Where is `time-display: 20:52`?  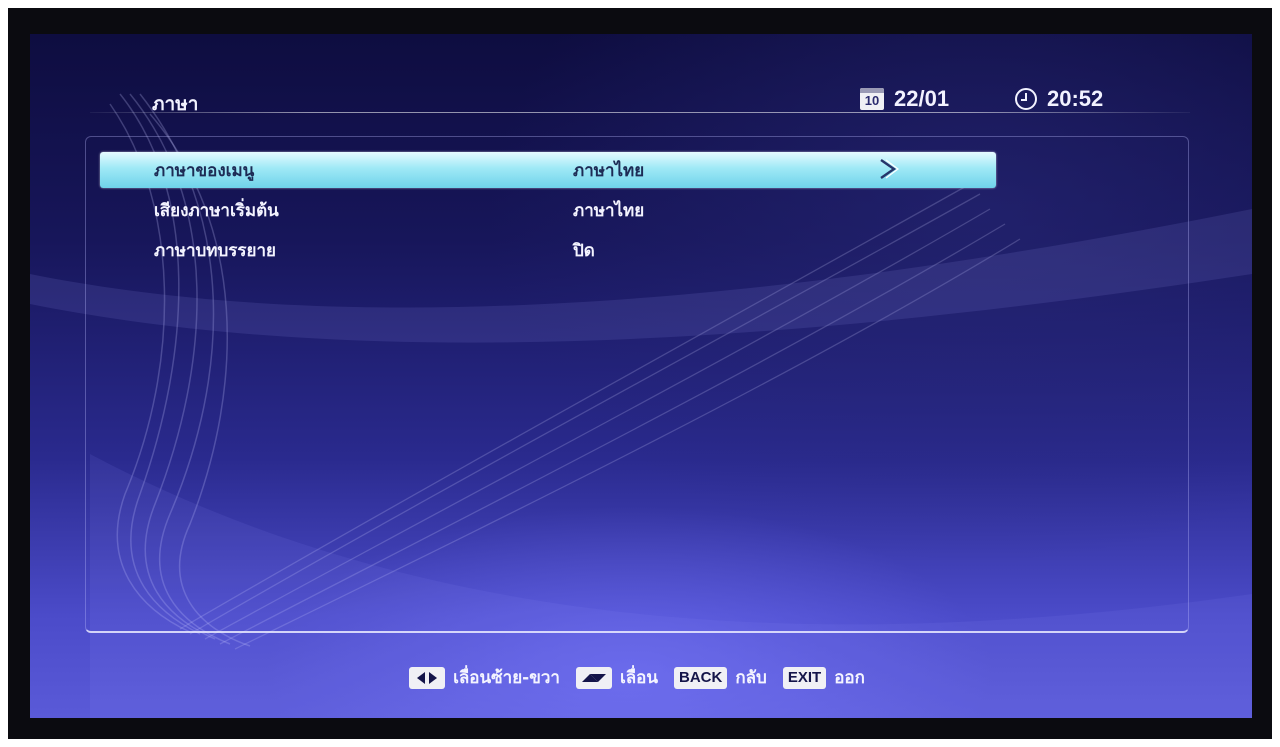
time-display: 20:52 is located at coordinates (1059, 99).